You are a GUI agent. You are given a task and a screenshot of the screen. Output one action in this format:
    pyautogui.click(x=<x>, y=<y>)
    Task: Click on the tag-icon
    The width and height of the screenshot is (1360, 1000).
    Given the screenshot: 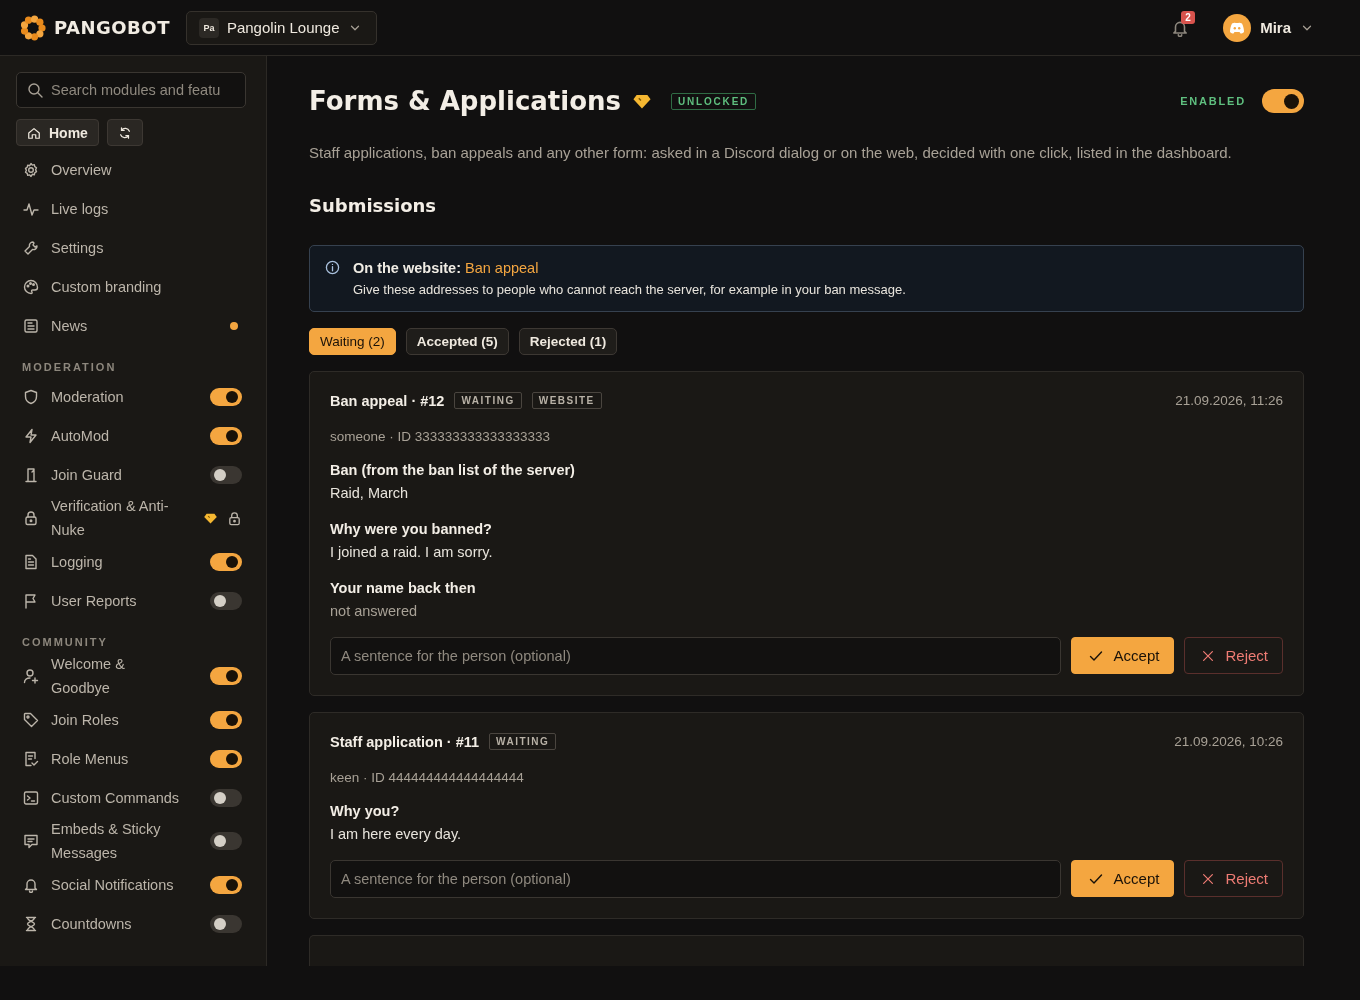 What is the action you would take?
    pyautogui.click(x=31, y=719)
    